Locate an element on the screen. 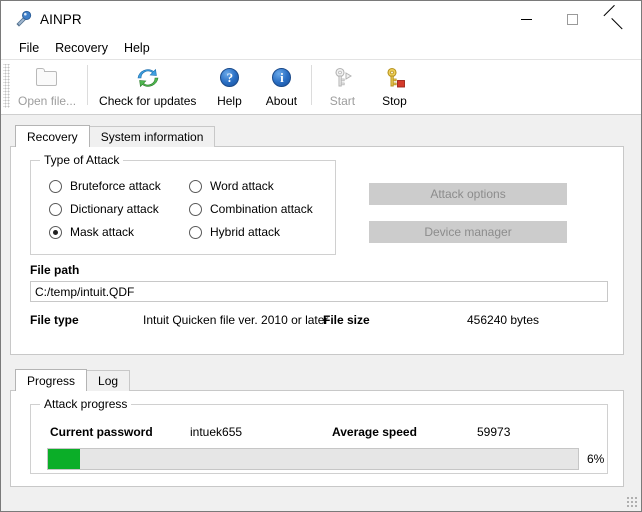  bottom-tabstrip: Progress Log is located at coordinates (321, 380).